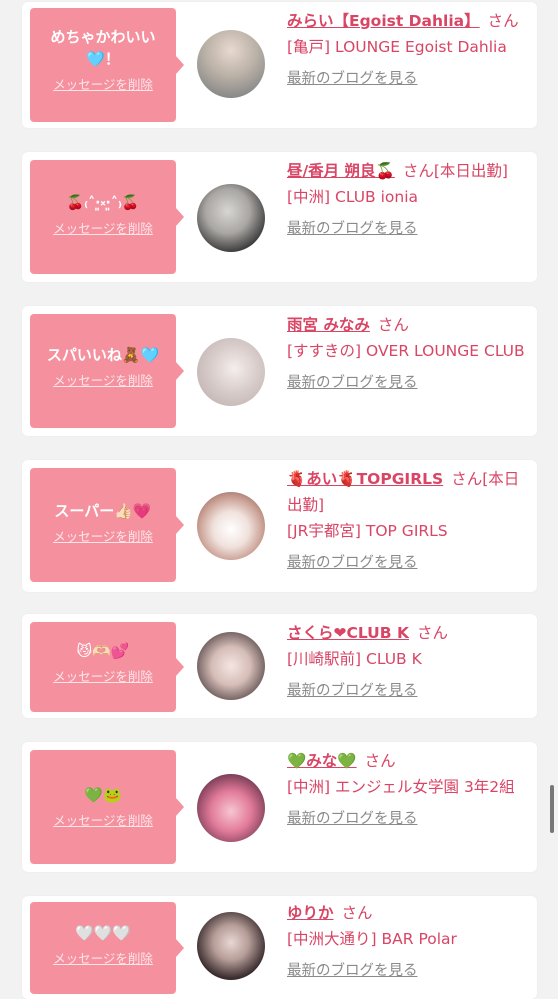  Describe the element at coordinates (552, 809) in the screenshot. I see `scrollbar` at that location.